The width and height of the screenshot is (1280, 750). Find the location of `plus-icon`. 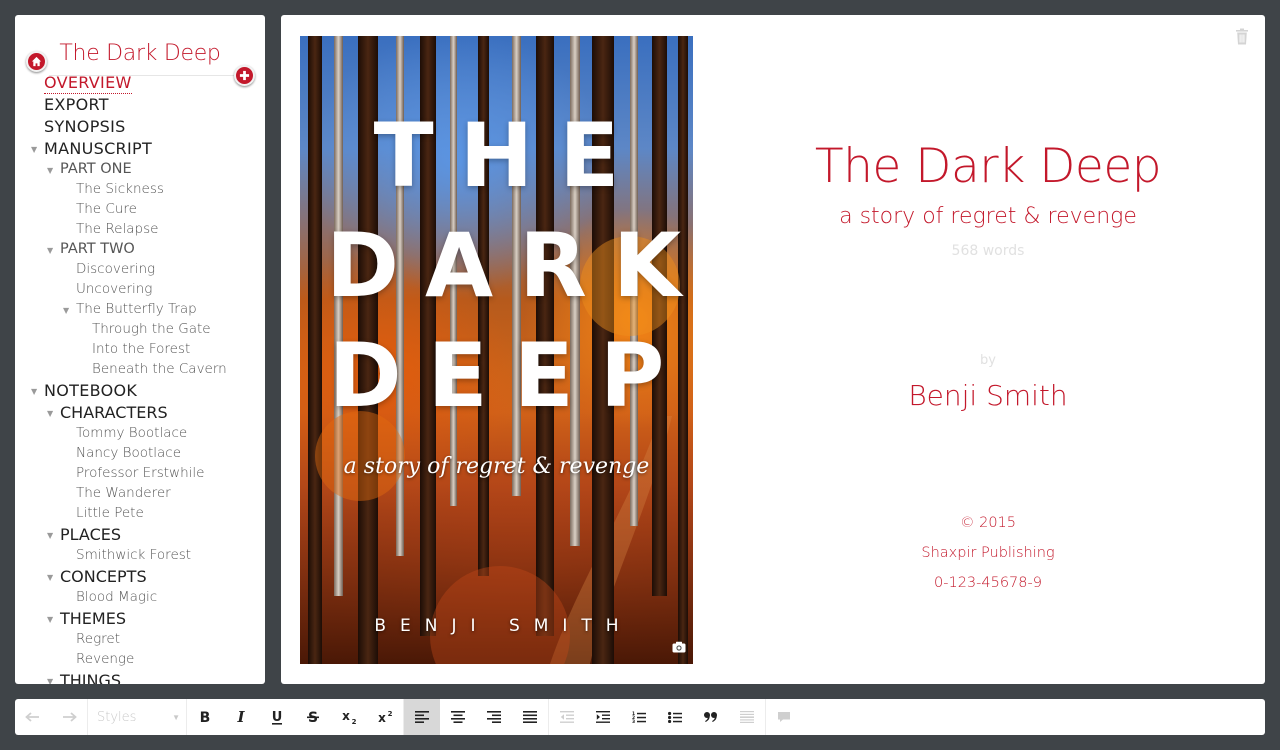

plus-icon is located at coordinates (244, 75).